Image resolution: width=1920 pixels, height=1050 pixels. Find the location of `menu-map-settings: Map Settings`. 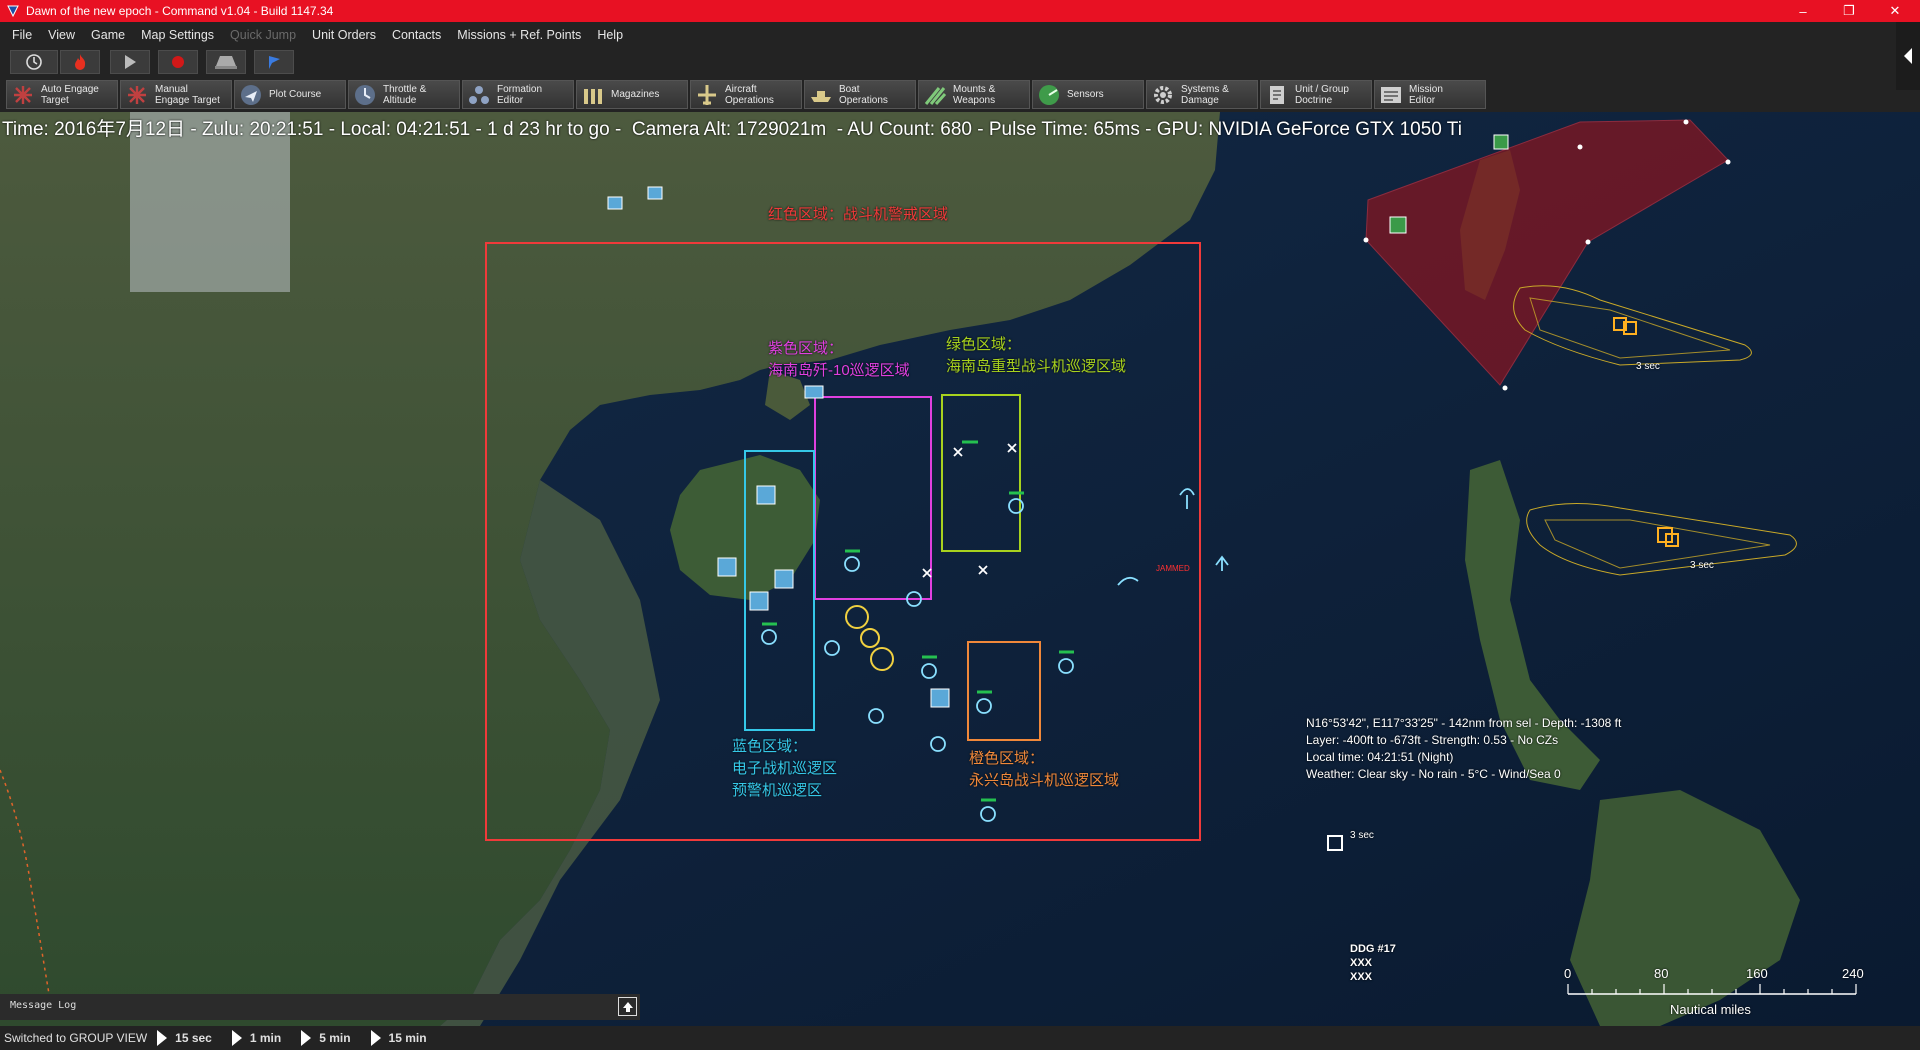

menu-map-settings: Map Settings is located at coordinates (177, 35).